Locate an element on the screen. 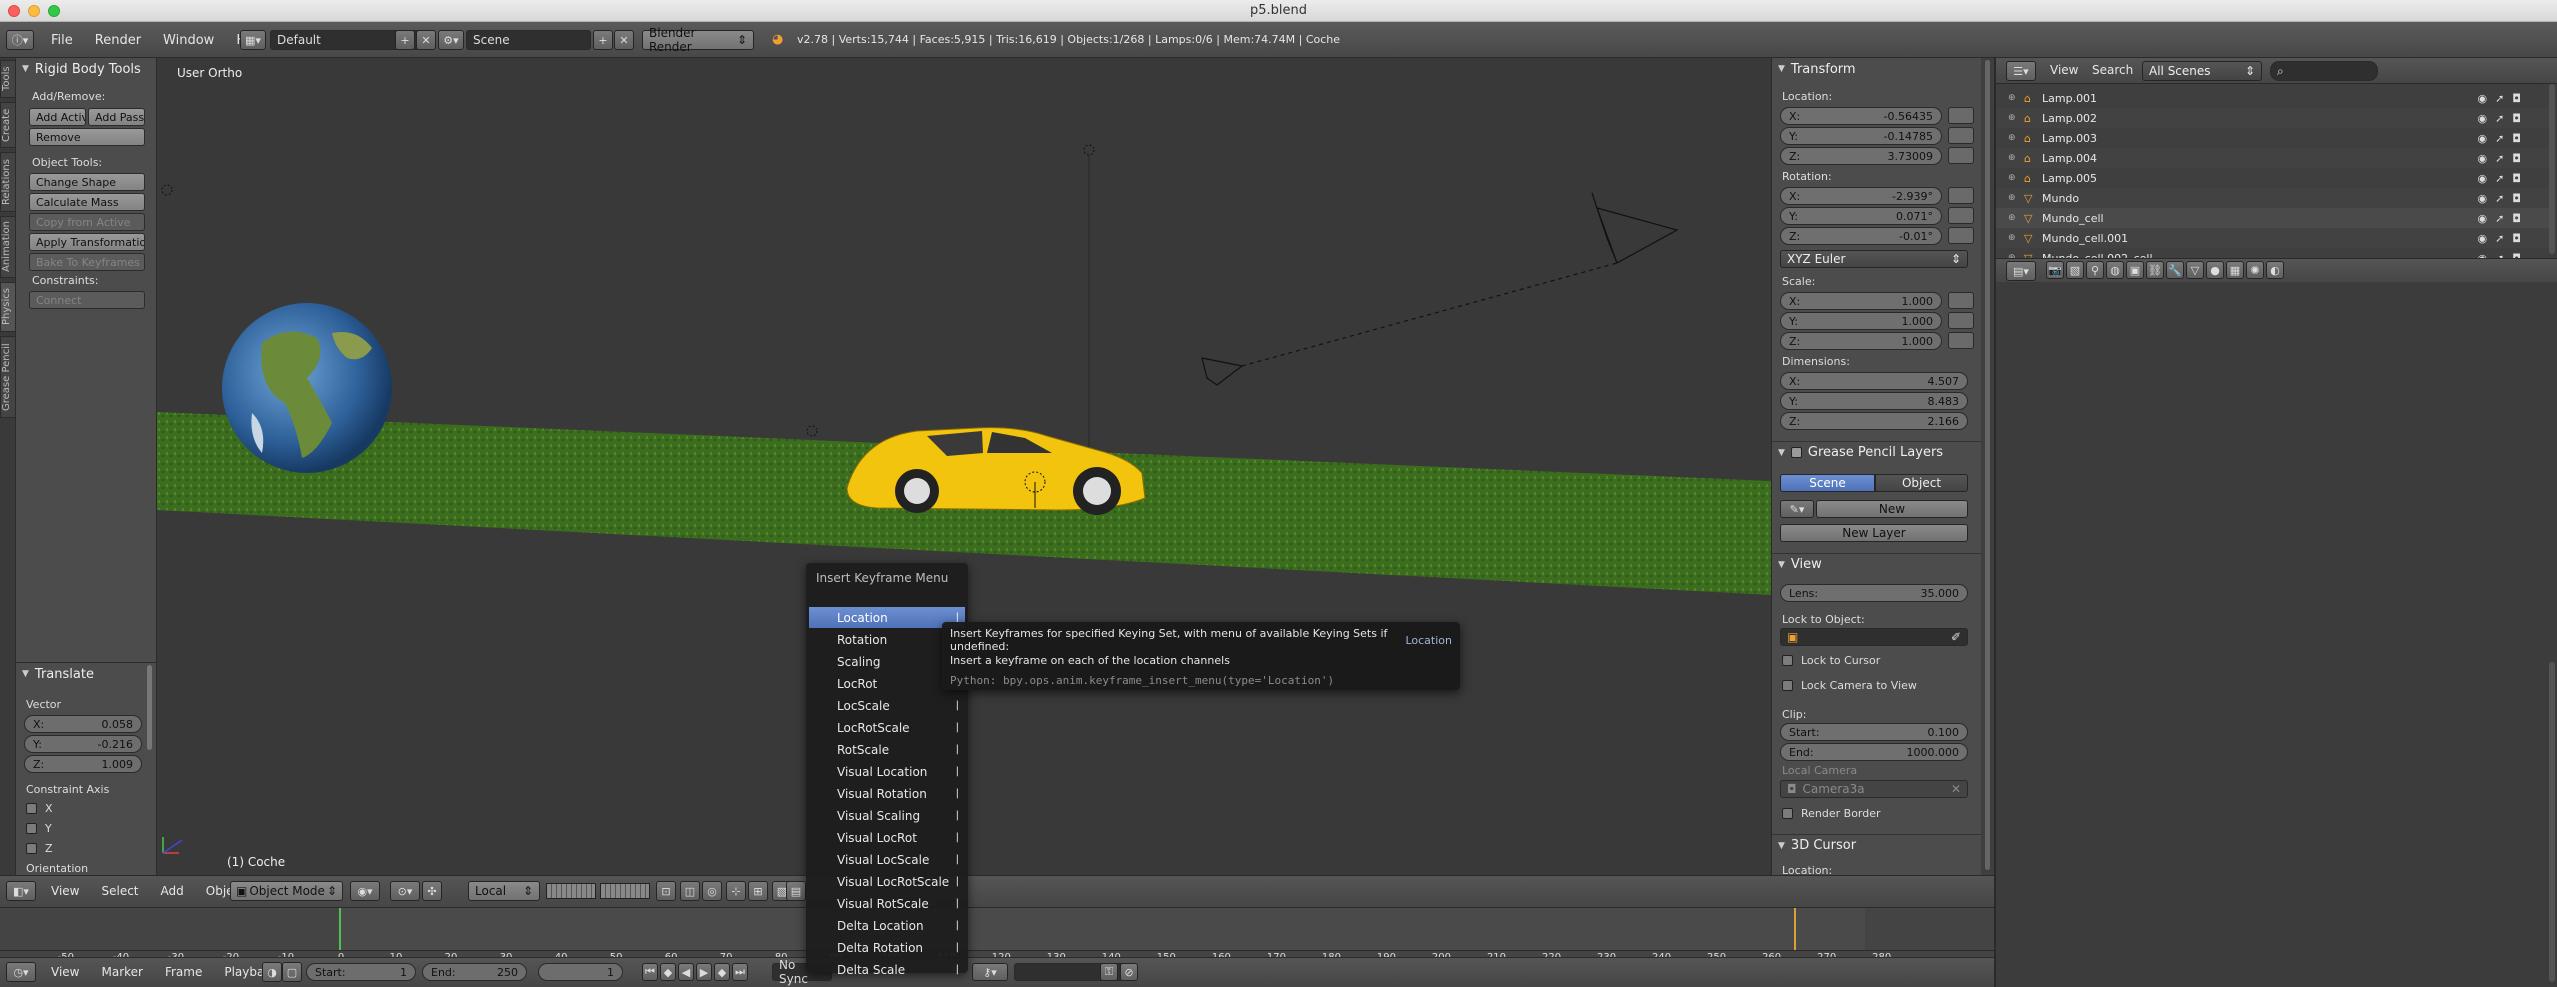 The image size is (2557, 987). opengl-anim-icon: ▤ is located at coordinates (796, 891).